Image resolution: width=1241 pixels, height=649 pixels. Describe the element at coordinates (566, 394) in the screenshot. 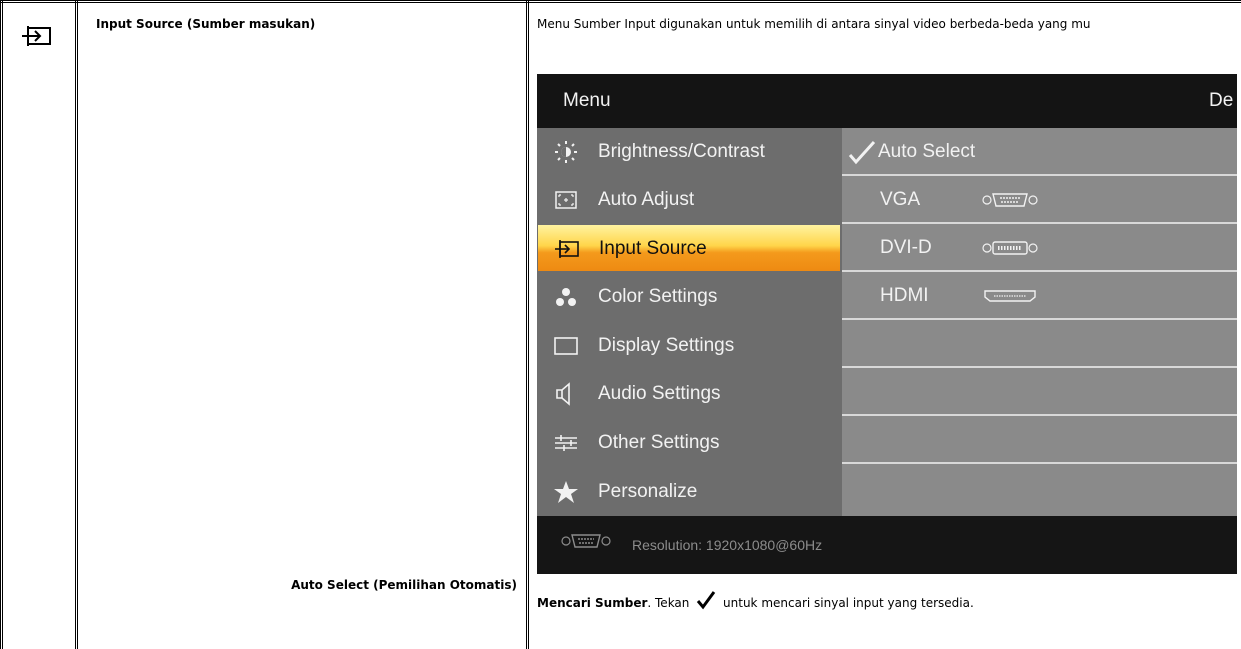

I see `audio-settings-icon` at that location.